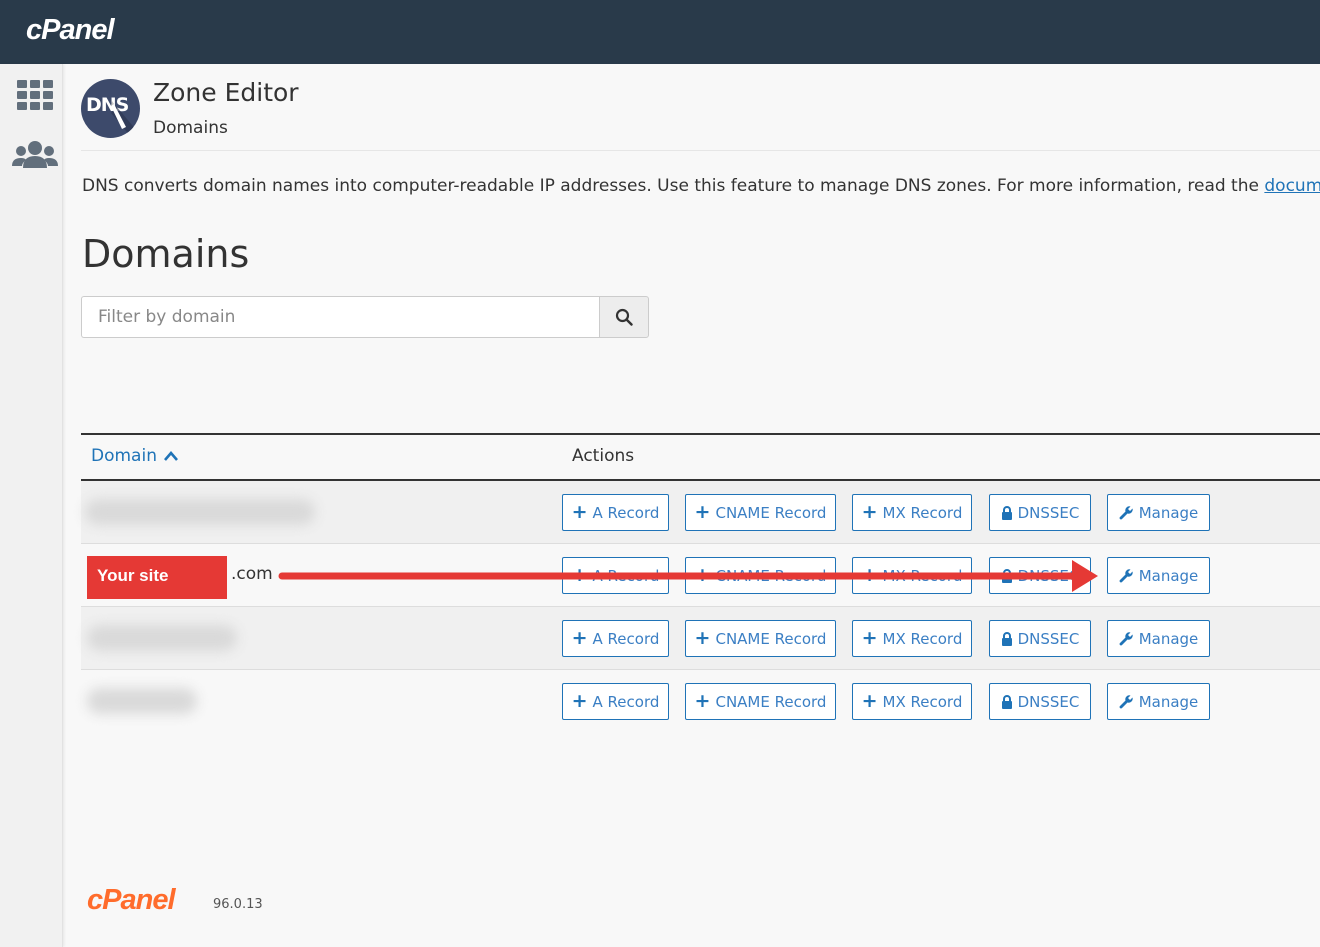 The width and height of the screenshot is (1320, 947). Describe the element at coordinates (110, 108) in the screenshot. I see `dns-icon: DNS` at that location.